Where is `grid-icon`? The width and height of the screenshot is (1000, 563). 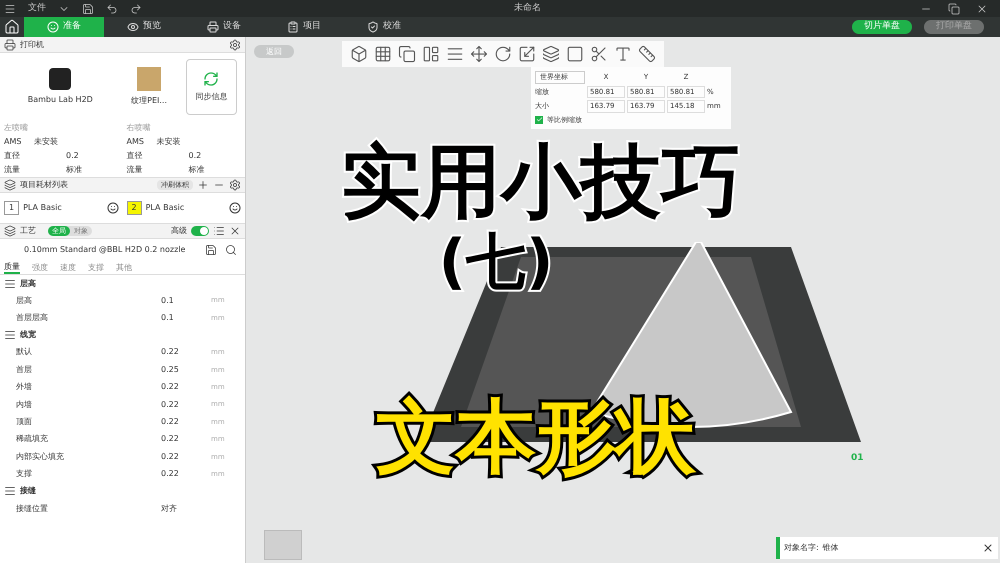
grid-icon is located at coordinates (383, 54).